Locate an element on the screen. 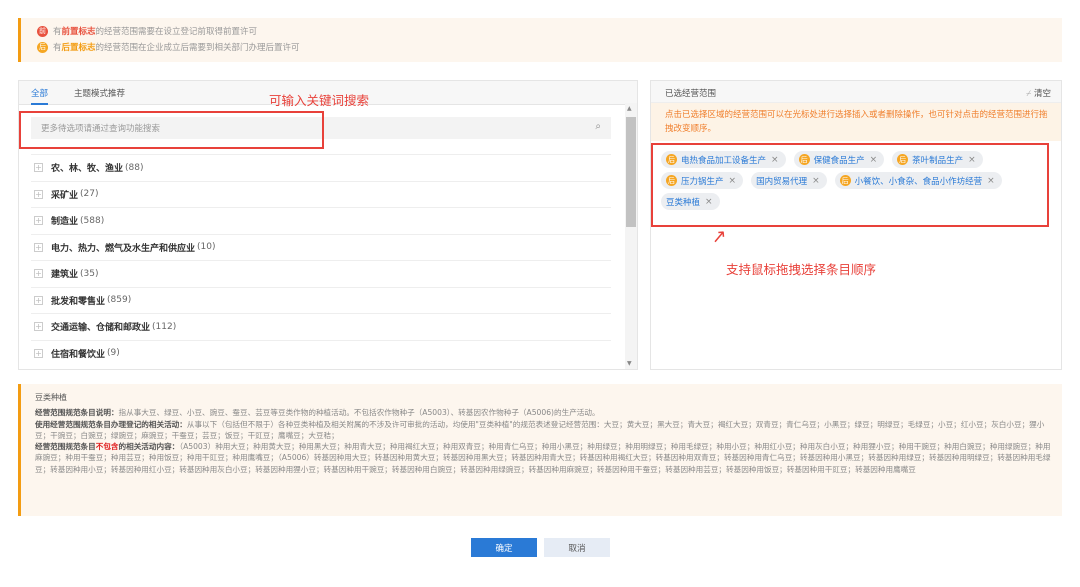  selected-tag: 后茶叶制品生产 × is located at coordinates (937, 159).